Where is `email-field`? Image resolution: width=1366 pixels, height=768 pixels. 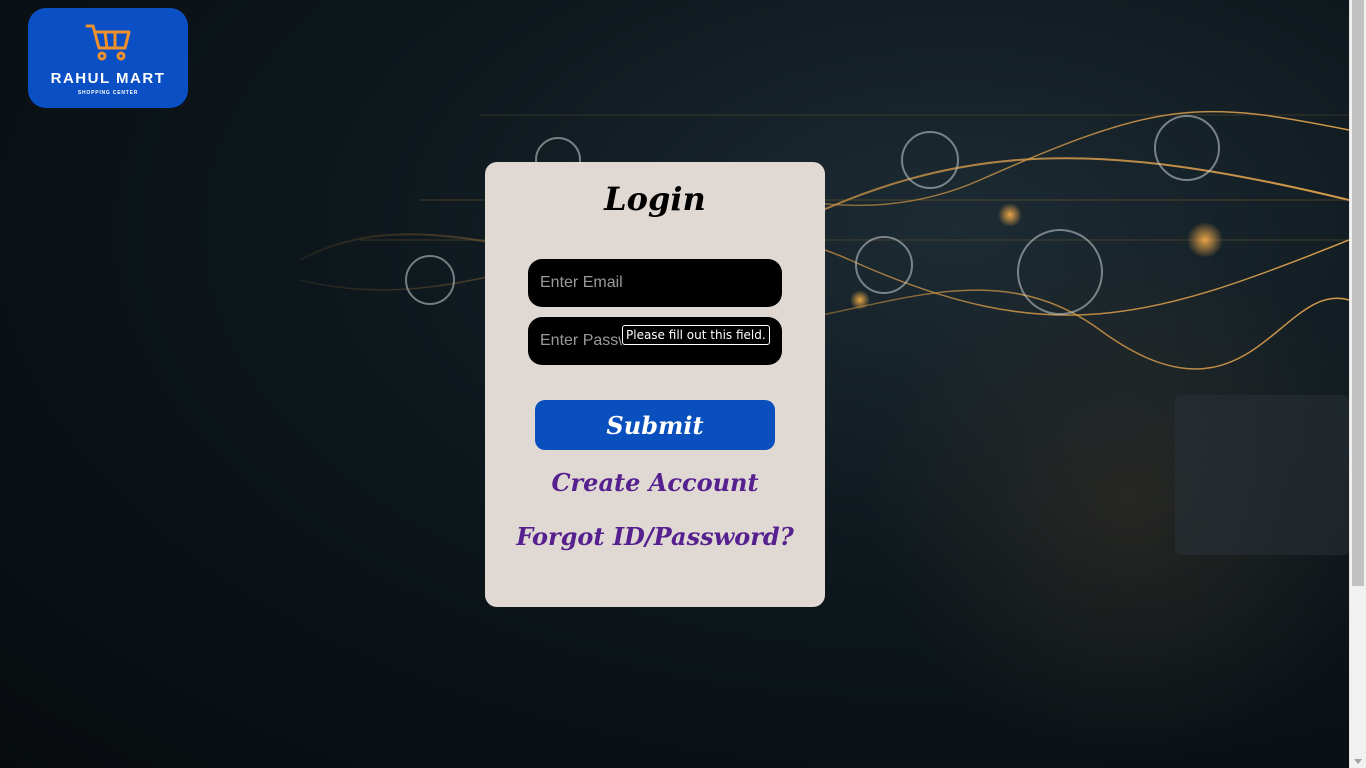
email-field is located at coordinates (655, 283).